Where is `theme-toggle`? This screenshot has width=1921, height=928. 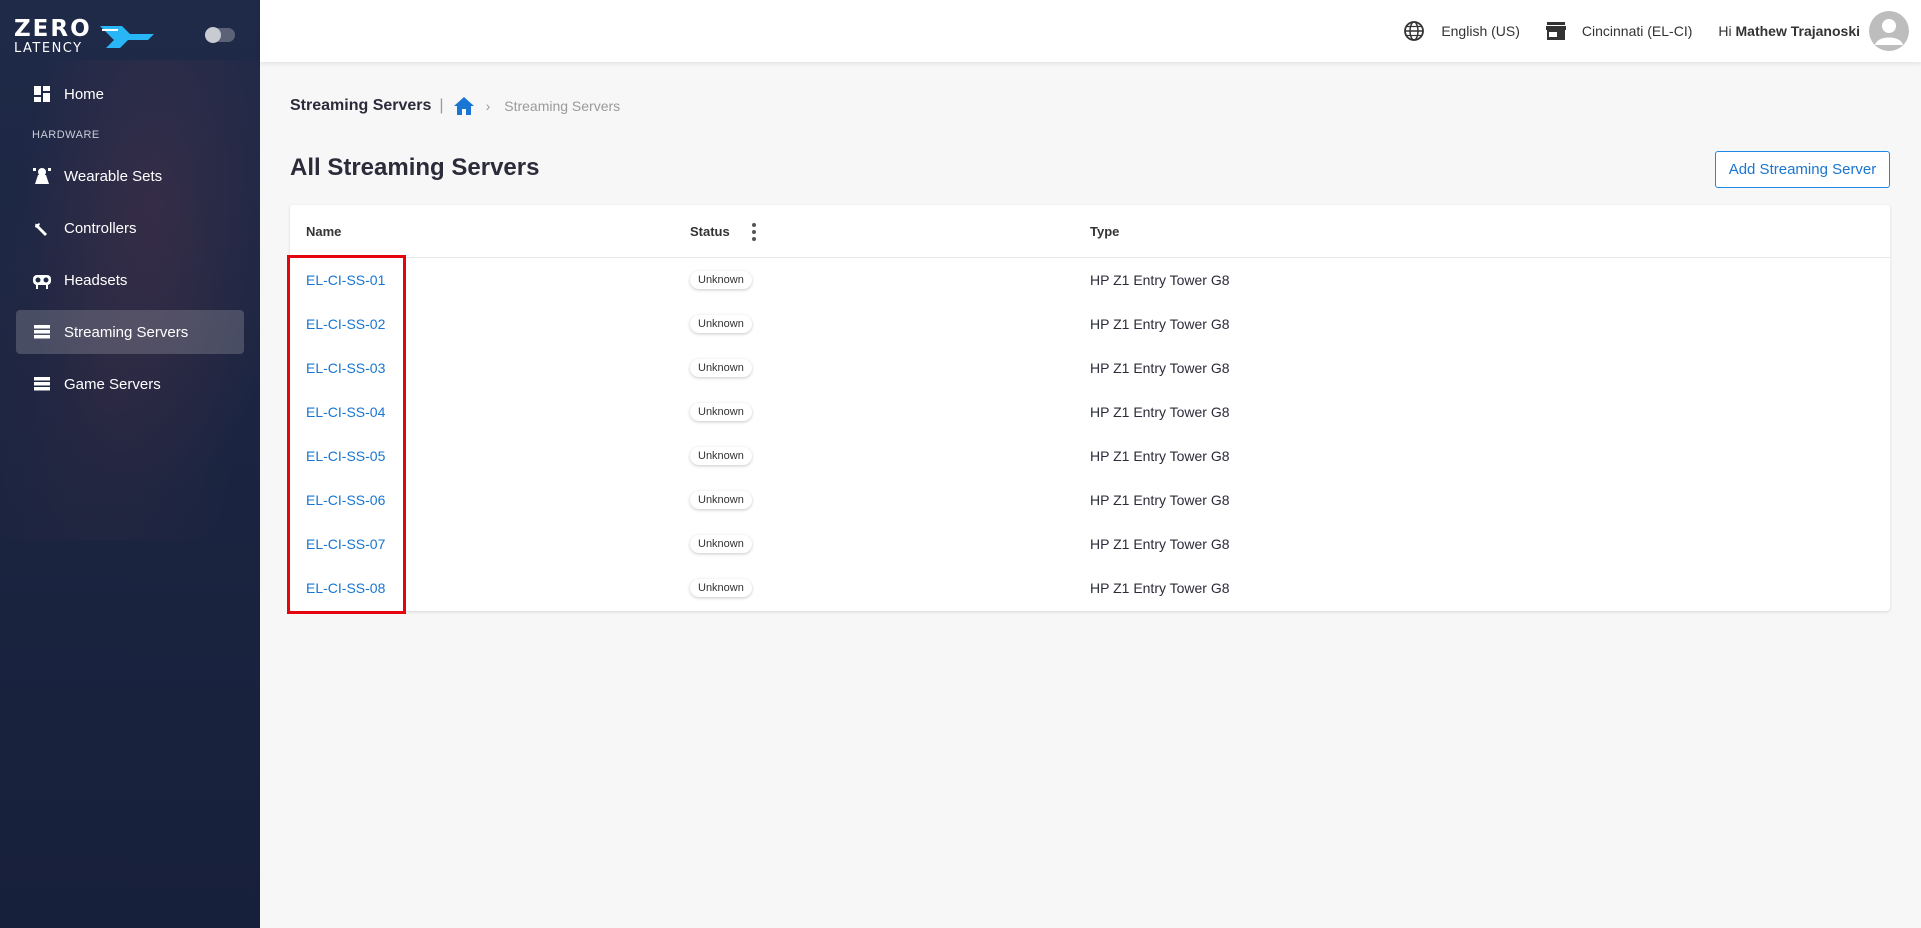
theme-toggle is located at coordinates (220, 35).